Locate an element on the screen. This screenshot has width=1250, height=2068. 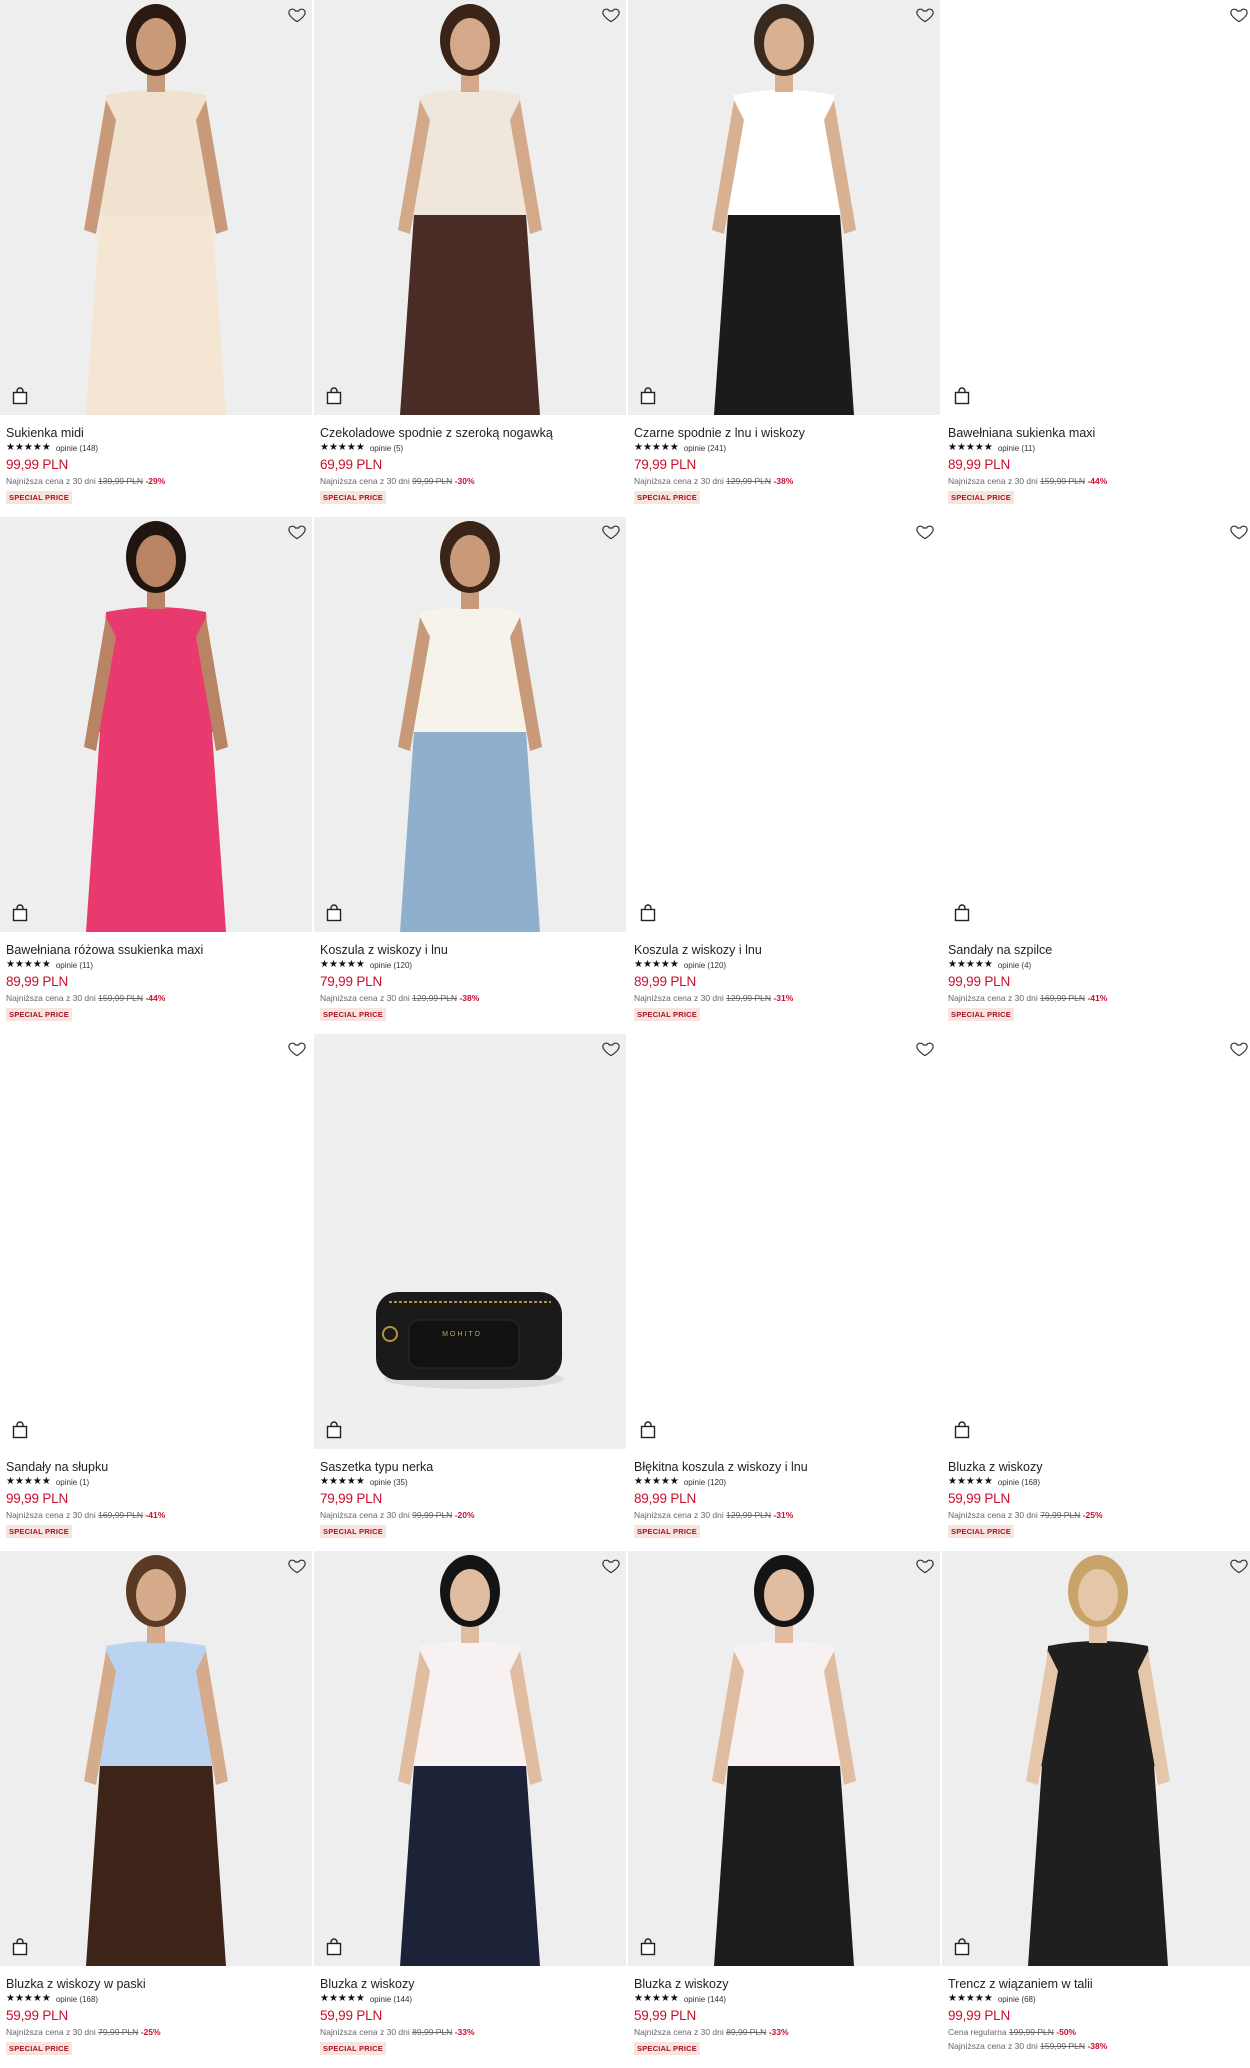
old-price: 99,99 PLN is located at coordinates (432, 1515).